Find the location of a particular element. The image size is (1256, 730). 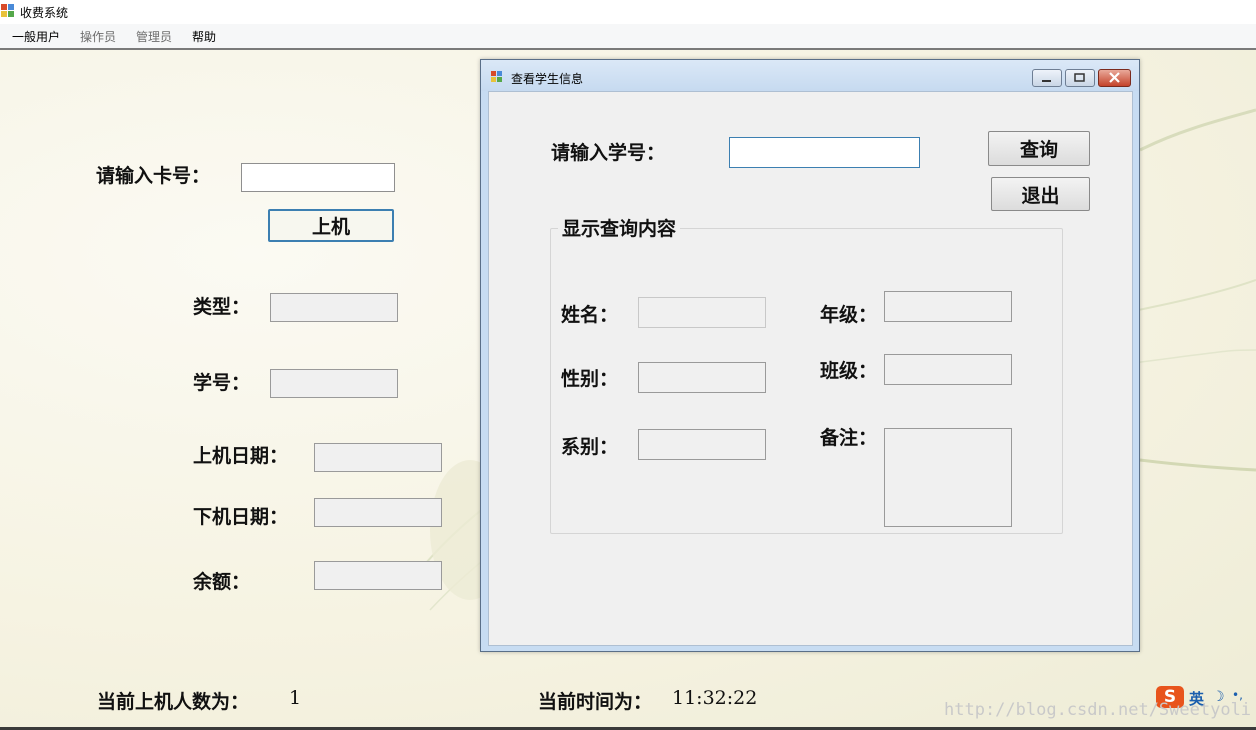

remark-textarea is located at coordinates (948, 477).